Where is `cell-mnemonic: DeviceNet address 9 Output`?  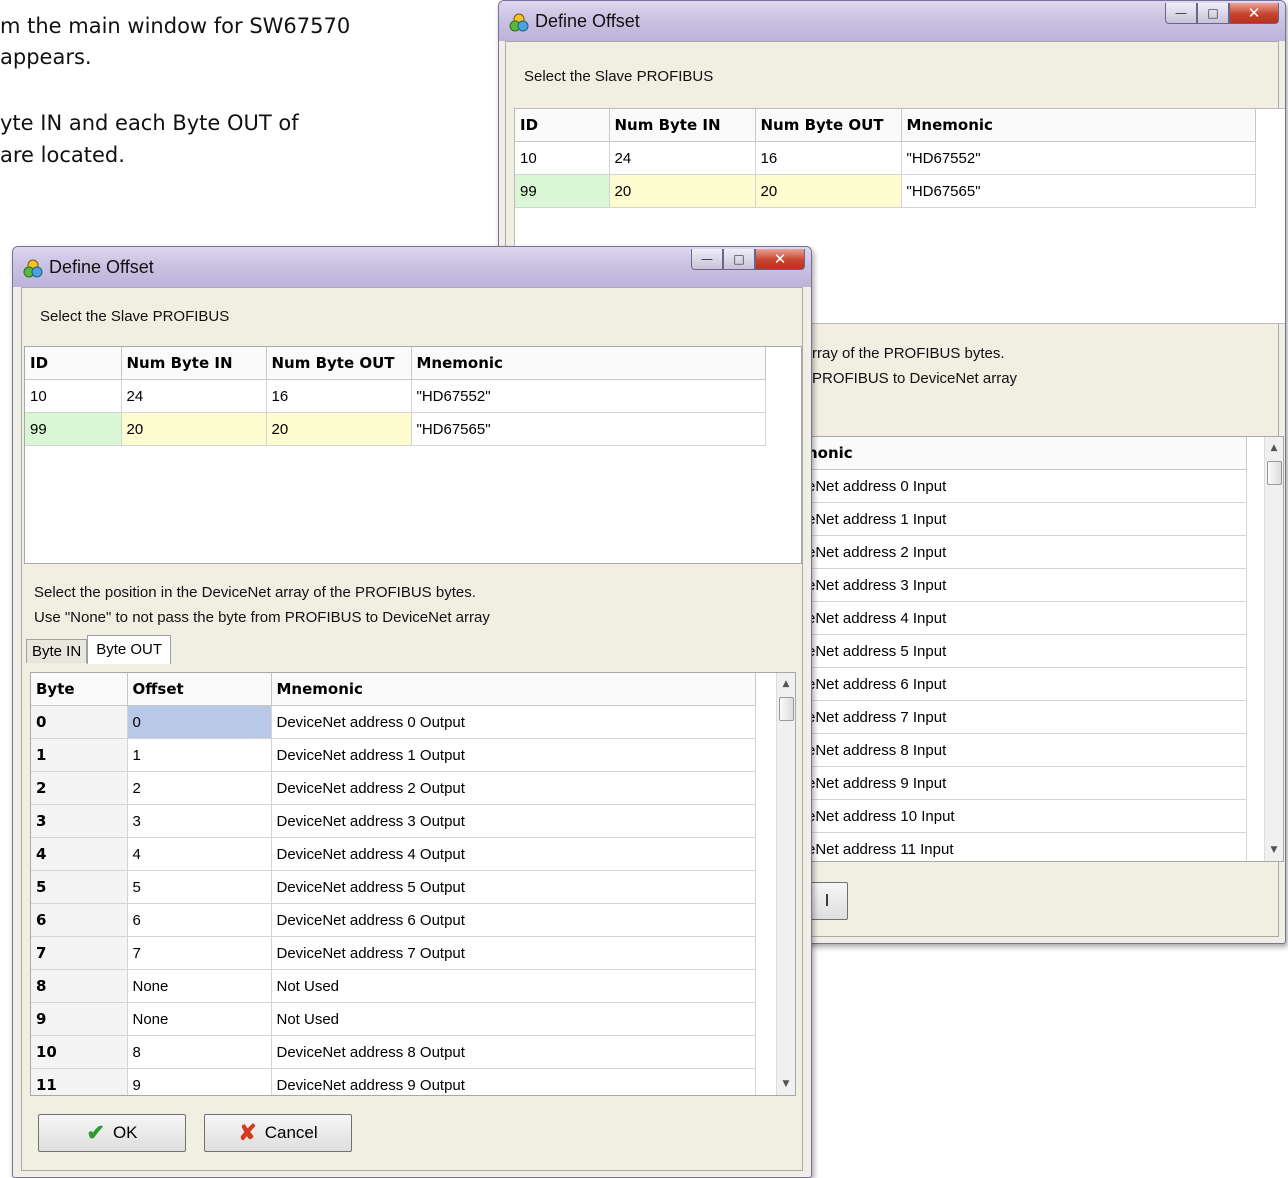
cell-mnemonic: DeviceNet address 9 Output is located at coordinates (513, 1081).